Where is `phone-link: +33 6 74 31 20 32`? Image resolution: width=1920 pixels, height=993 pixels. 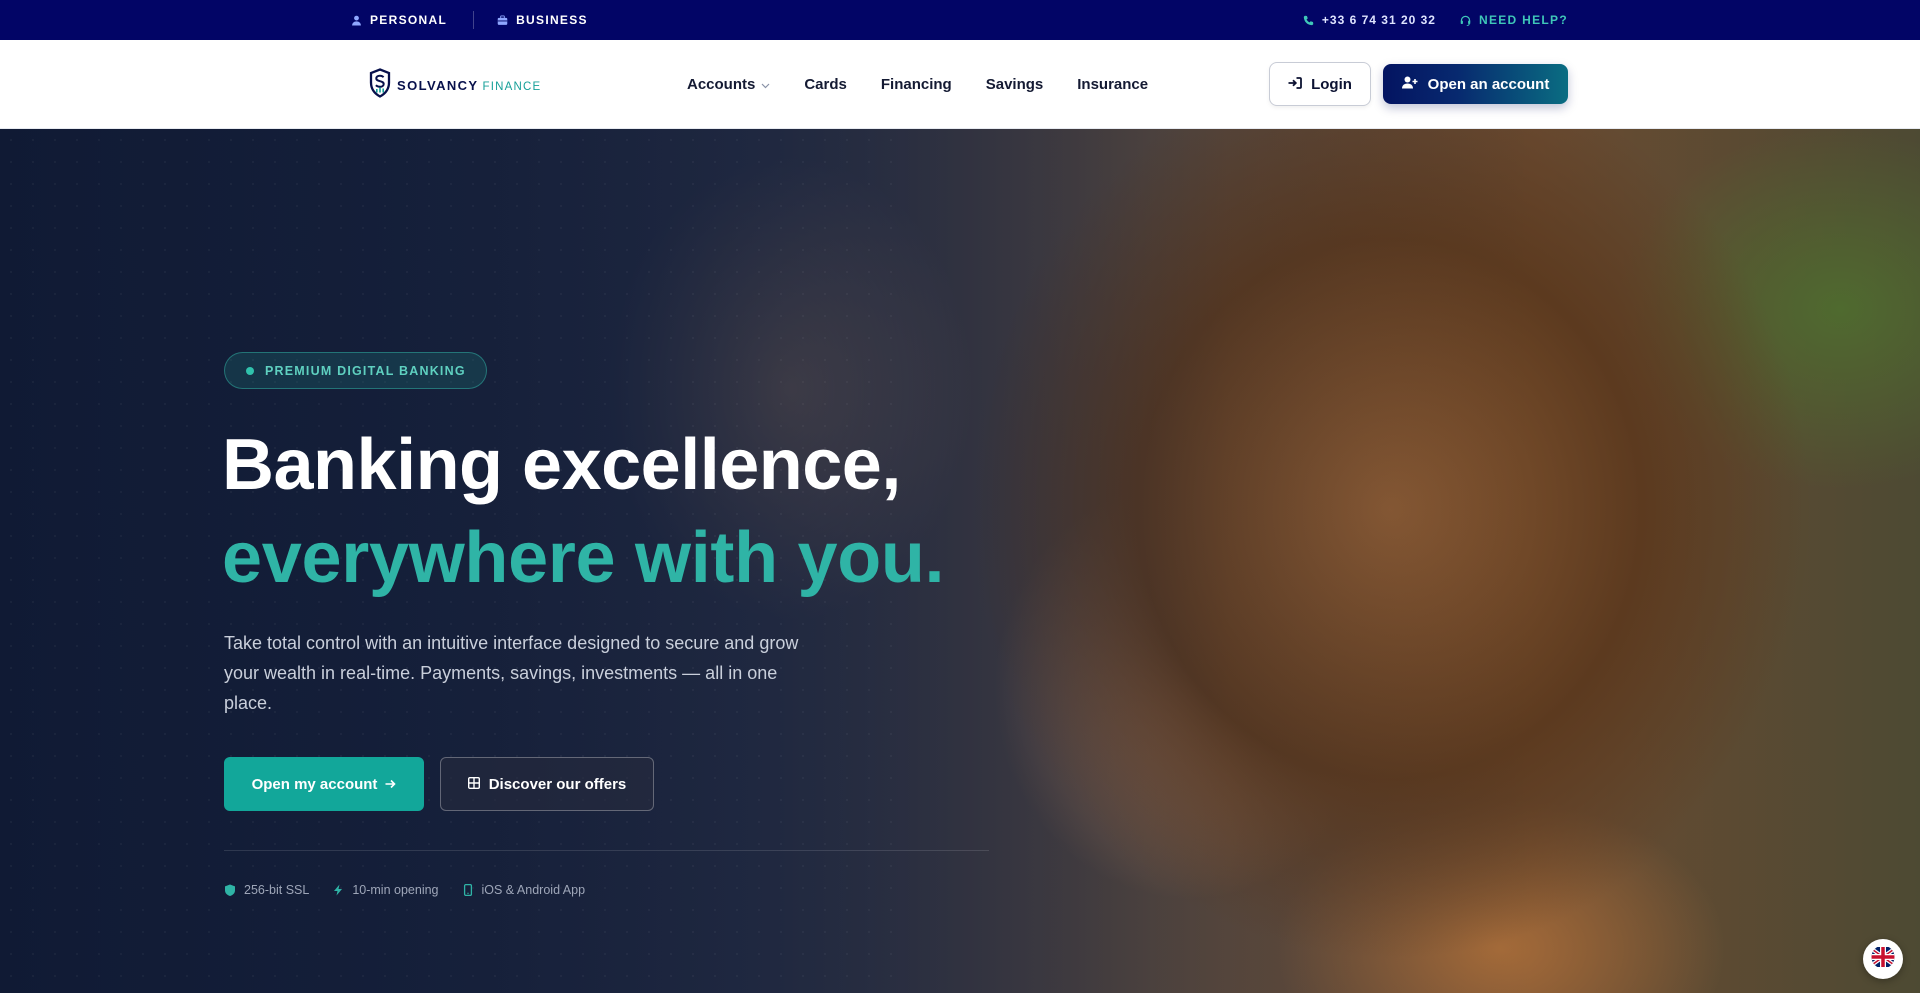 phone-link: +33 6 74 31 20 32 is located at coordinates (1369, 20).